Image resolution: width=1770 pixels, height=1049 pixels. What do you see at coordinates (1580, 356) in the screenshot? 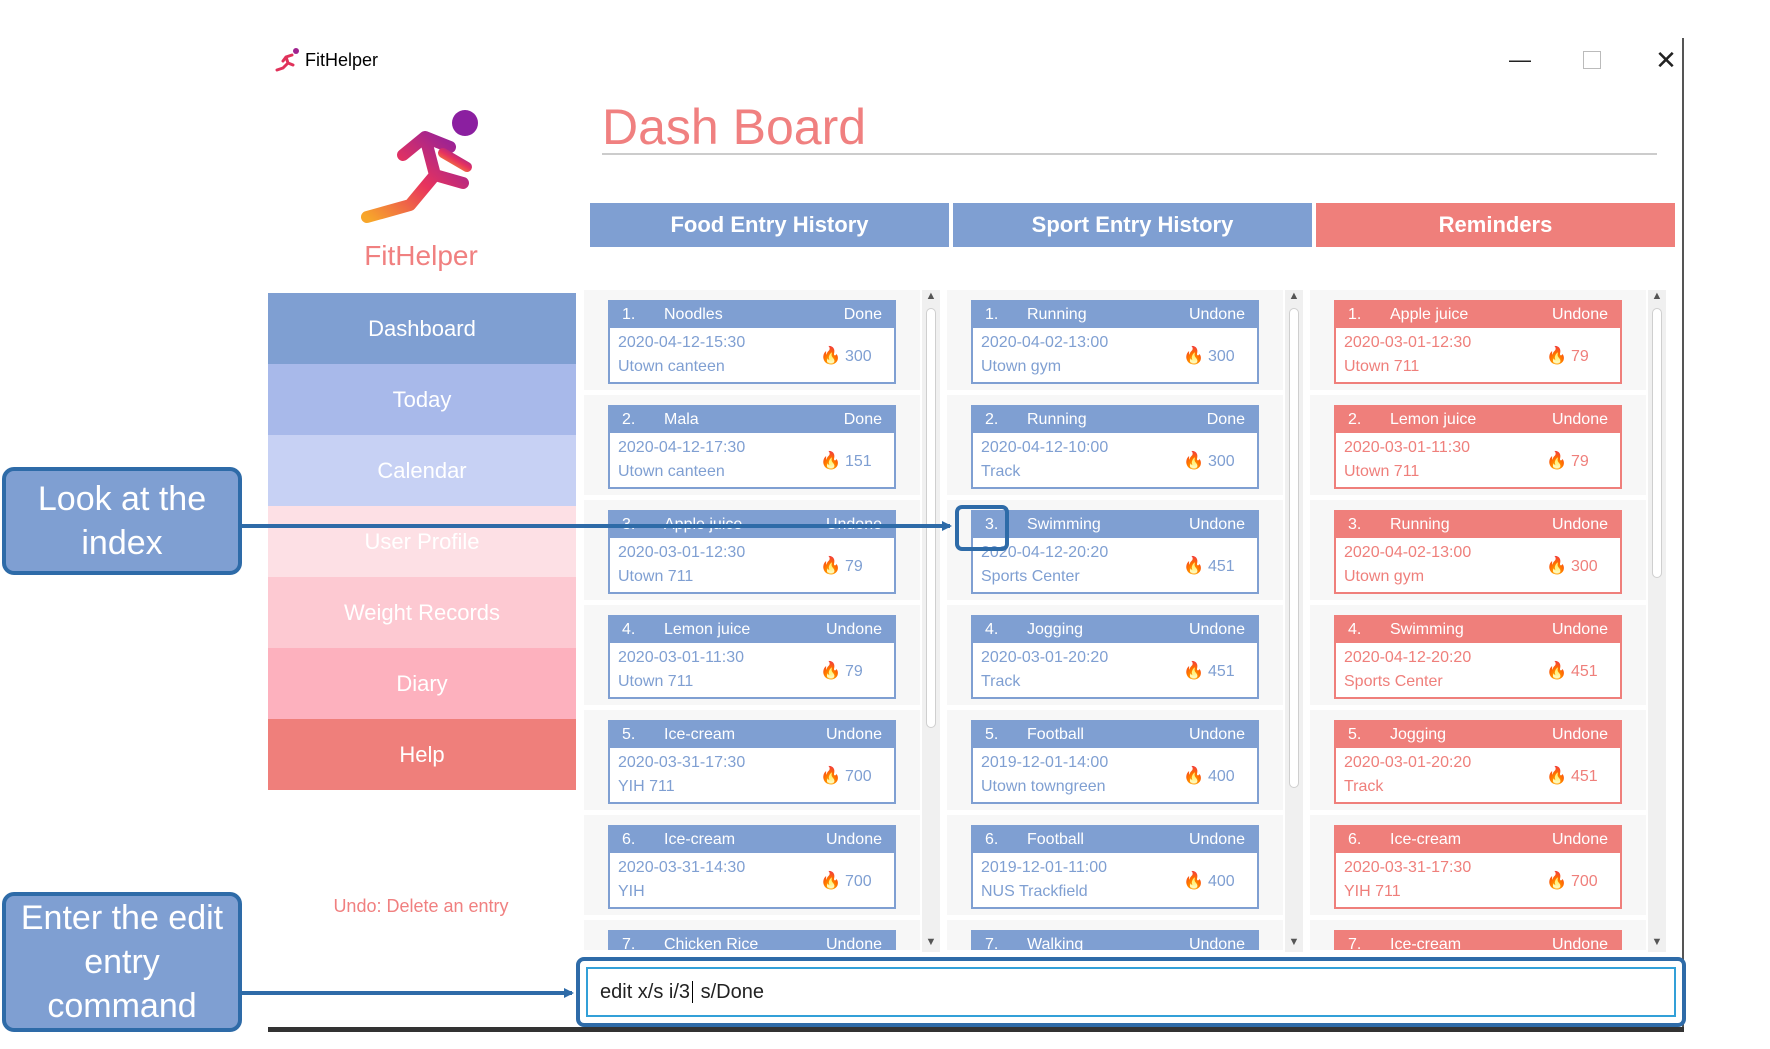
I see `entry-calories: 79` at bounding box center [1580, 356].